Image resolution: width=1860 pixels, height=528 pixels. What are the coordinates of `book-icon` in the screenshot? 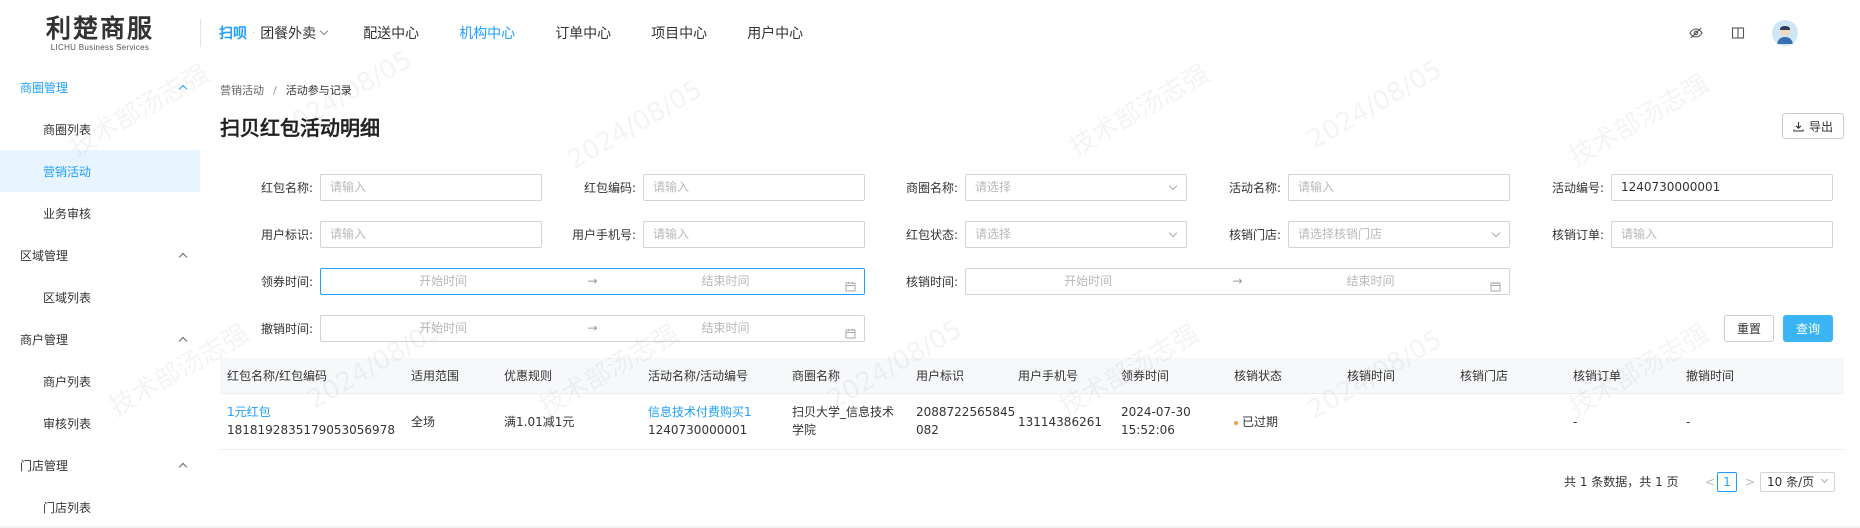 It's located at (1738, 33).